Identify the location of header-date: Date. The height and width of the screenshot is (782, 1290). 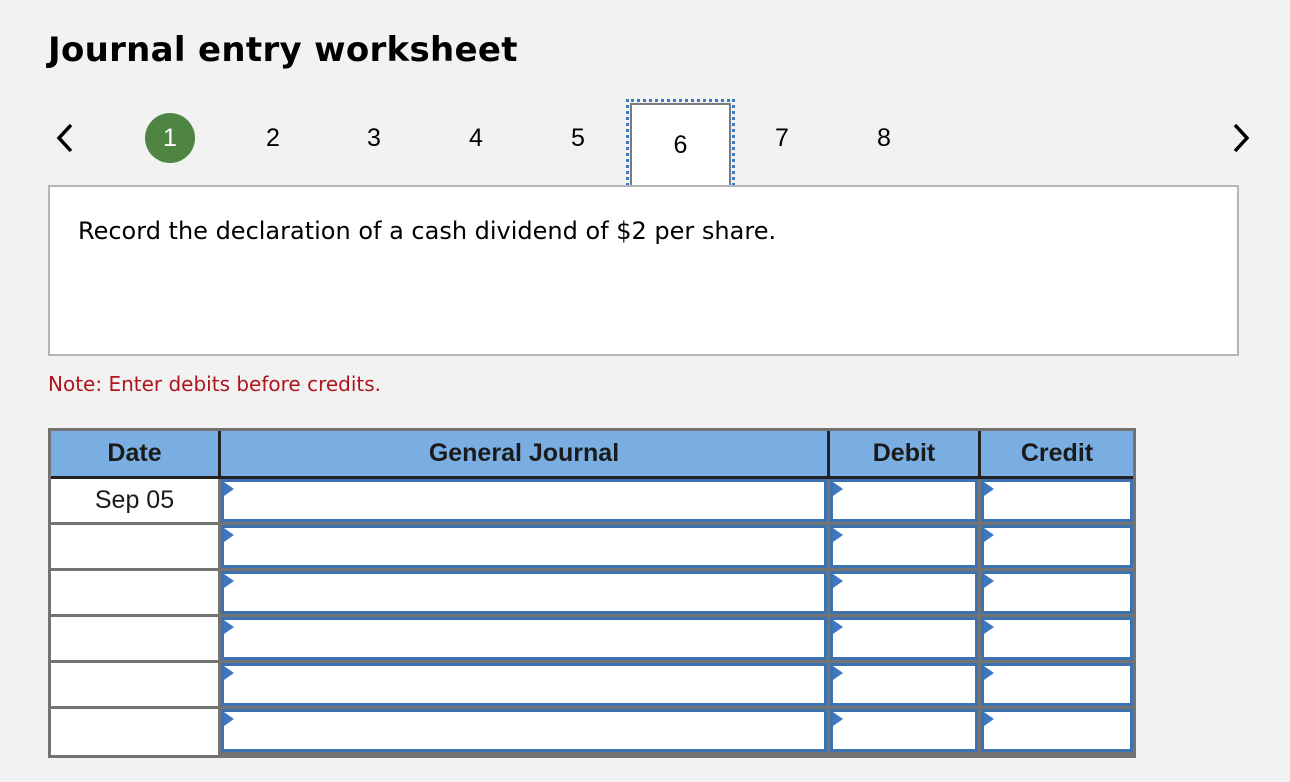
(136, 453).